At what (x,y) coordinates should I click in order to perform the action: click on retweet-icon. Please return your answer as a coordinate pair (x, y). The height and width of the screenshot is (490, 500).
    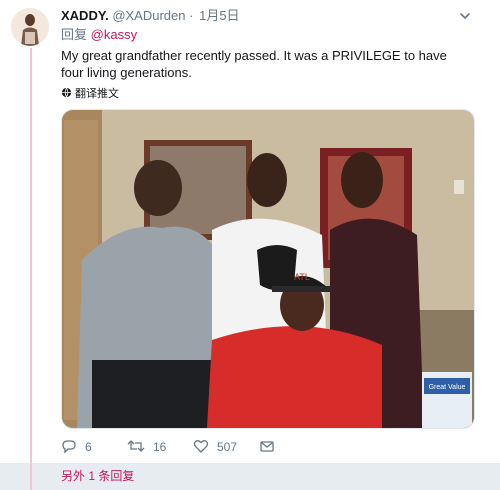
    Looking at the image, I should click on (136, 447).